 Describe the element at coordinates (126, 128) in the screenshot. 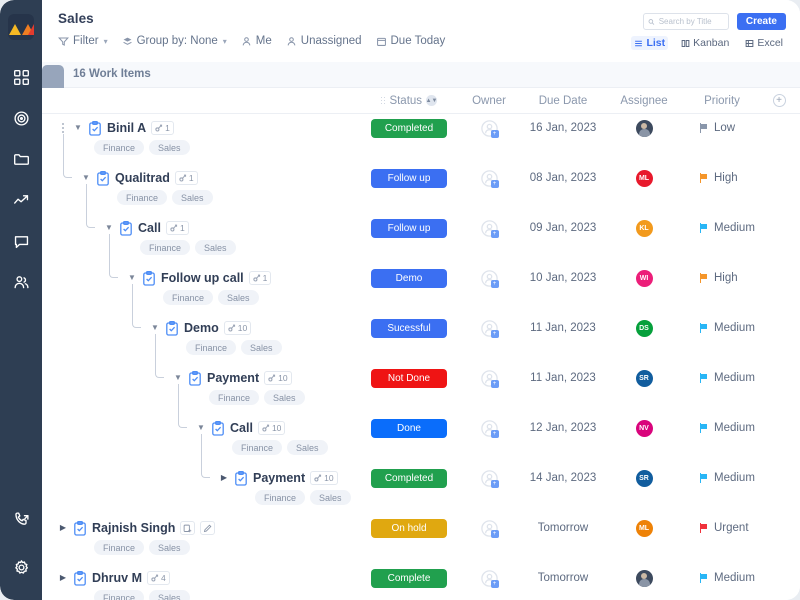

I see `task-title: Binil A` at that location.